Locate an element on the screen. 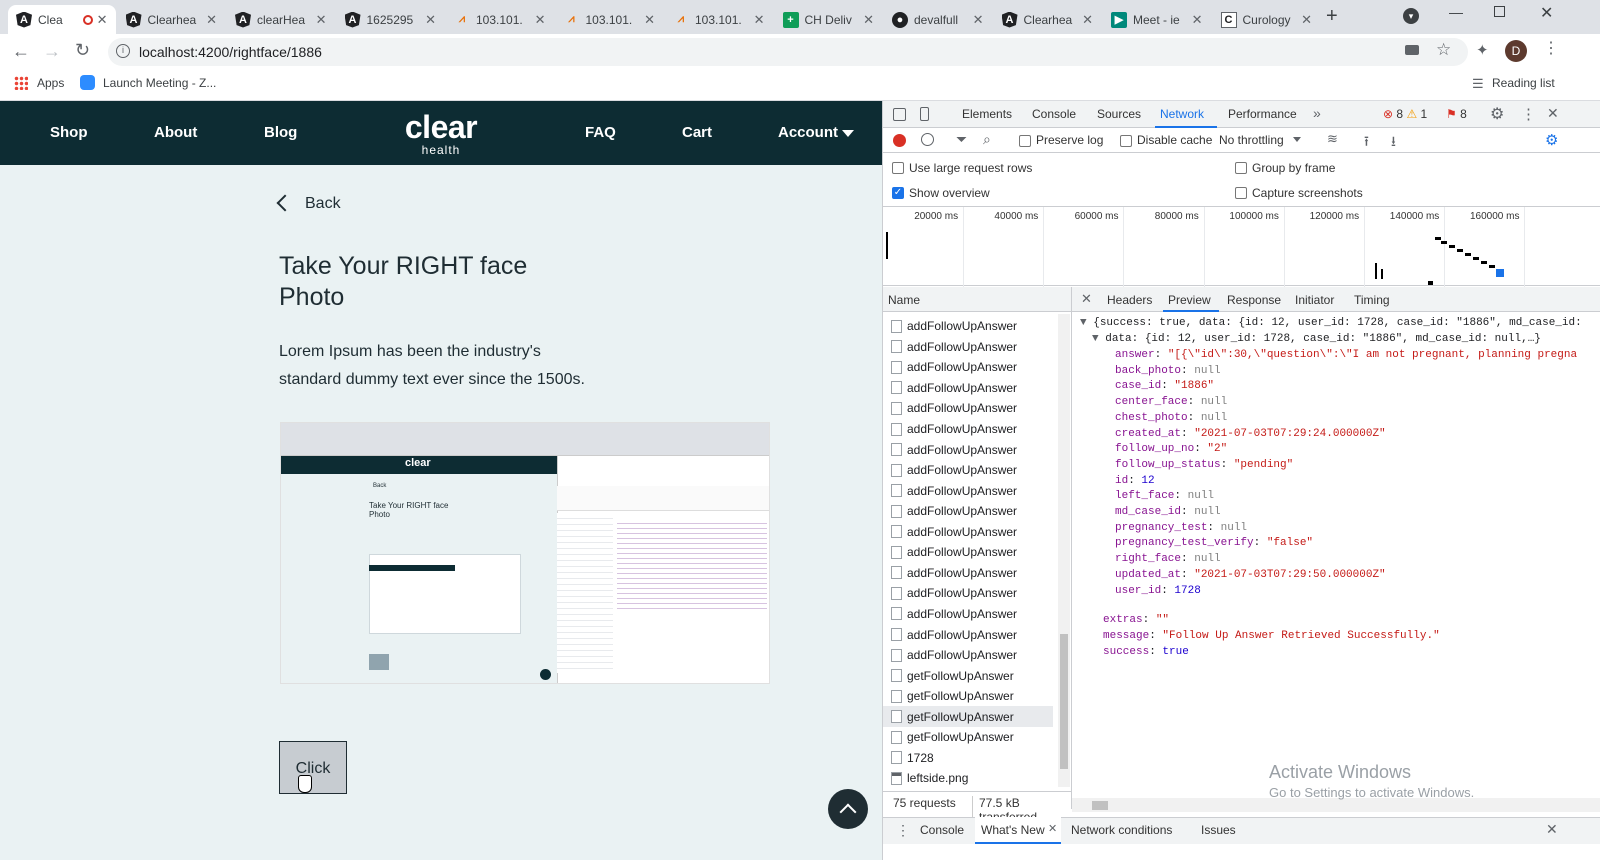  request-row: leftside.png is located at coordinates (968, 778).